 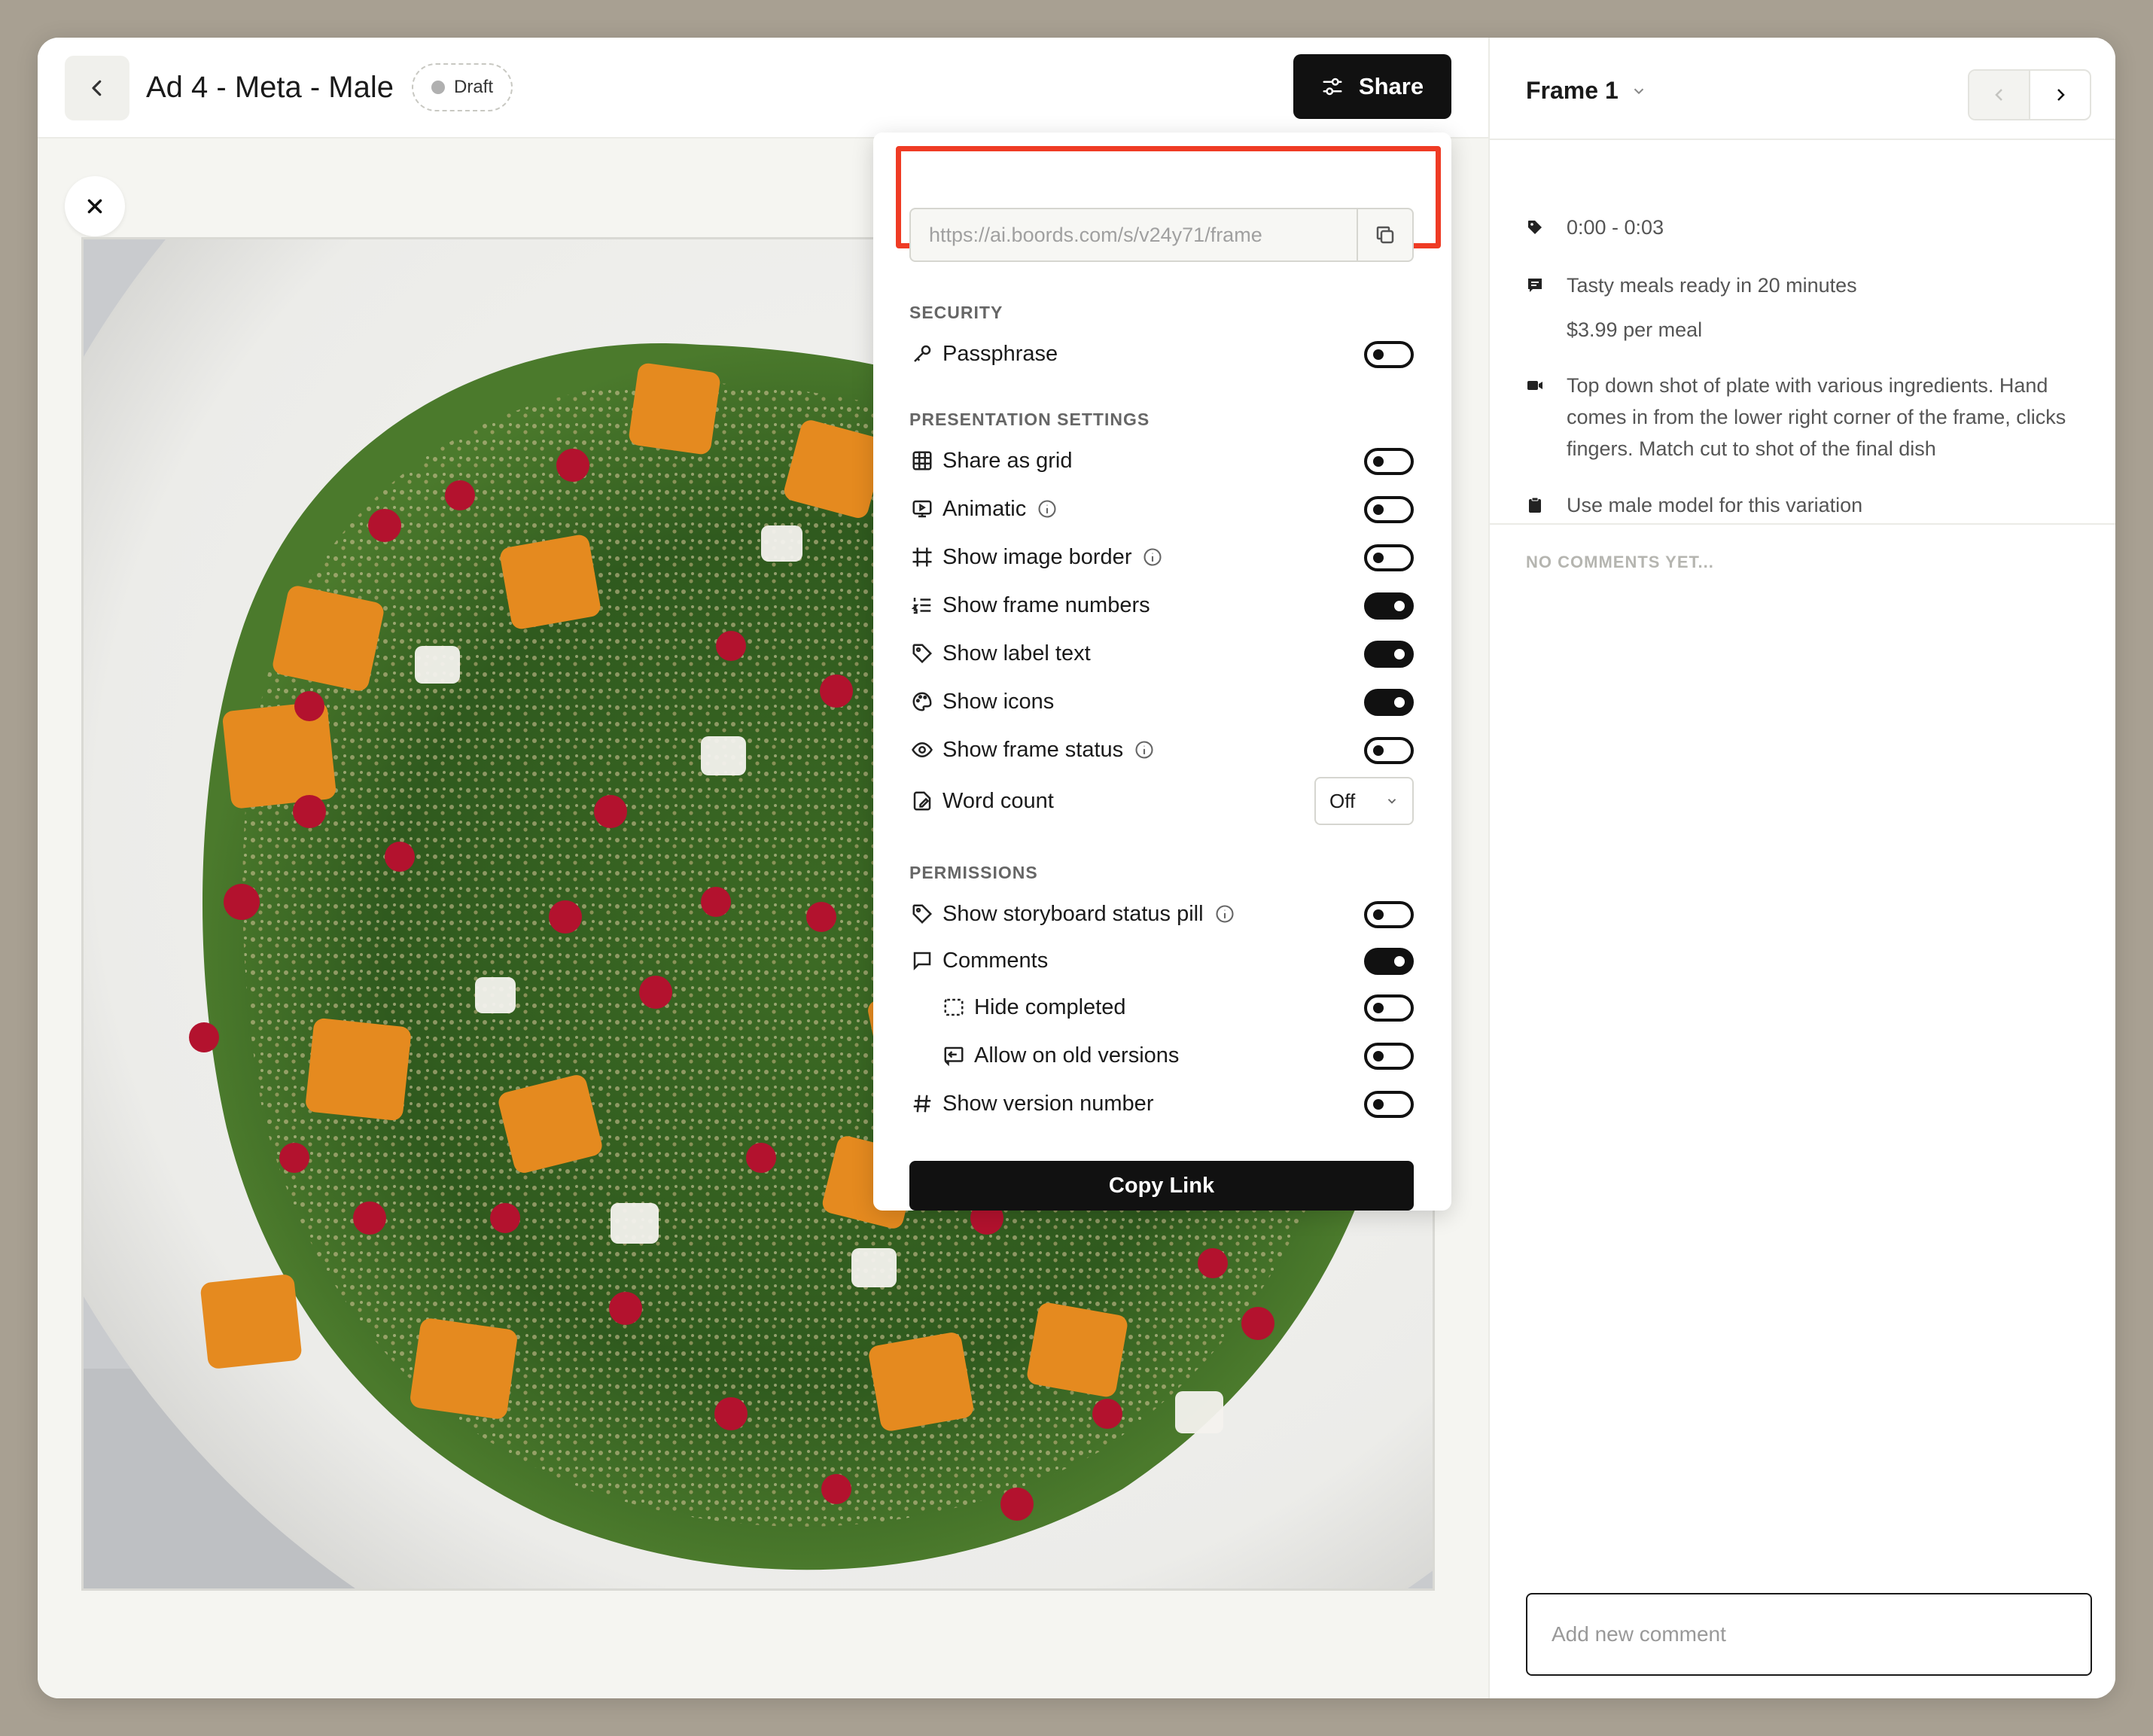 What do you see at coordinates (922, 354) in the screenshot?
I see `key-icon` at bounding box center [922, 354].